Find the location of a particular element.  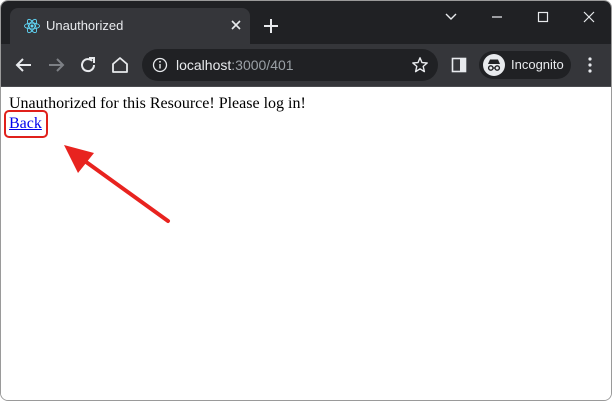

chevron-down-icon is located at coordinates (451, 17).